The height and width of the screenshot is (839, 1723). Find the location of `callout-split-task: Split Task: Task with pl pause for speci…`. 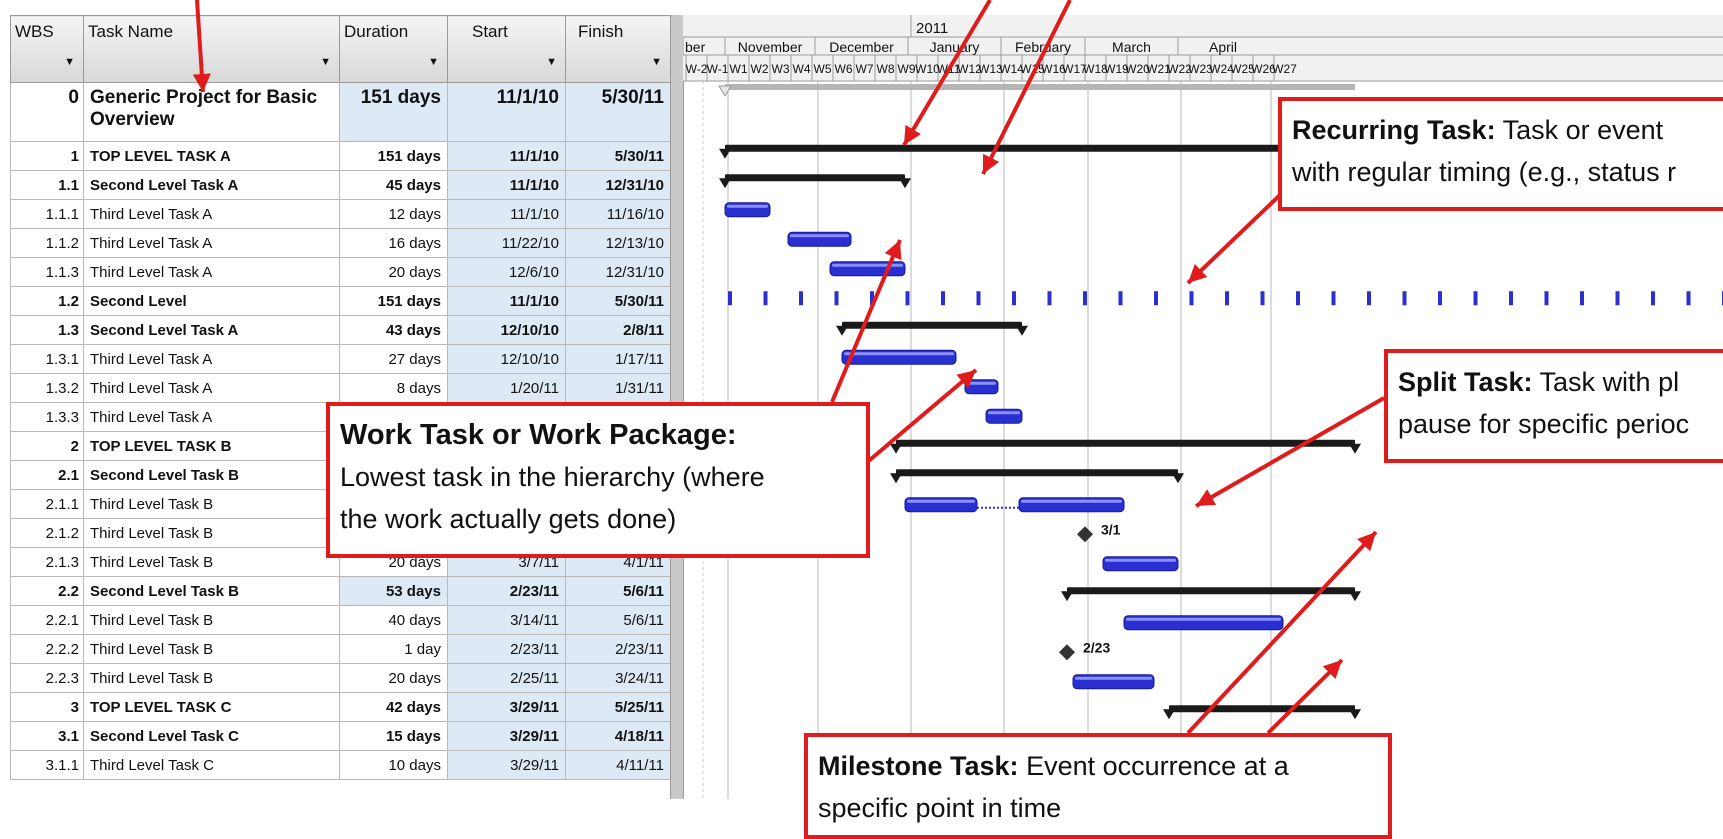

callout-split-task: Split Task: Task with pl pause for speci… is located at coordinates (1553, 406).